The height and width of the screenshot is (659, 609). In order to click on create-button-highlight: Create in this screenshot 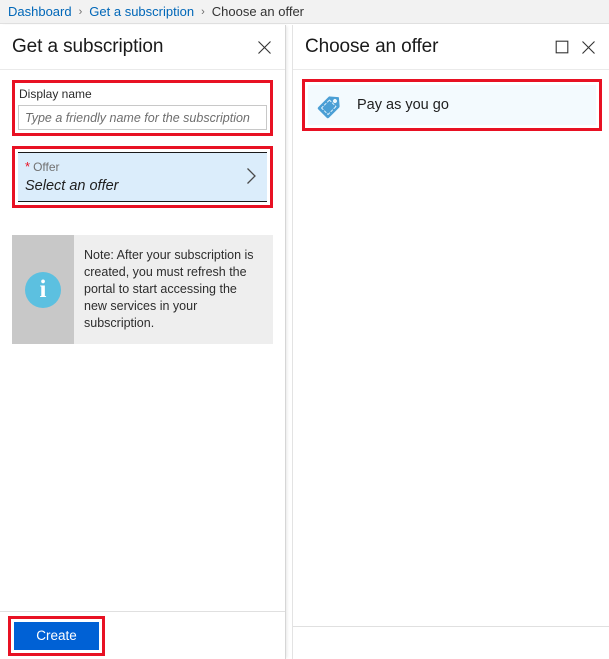, I will do `click(56, 635)`.